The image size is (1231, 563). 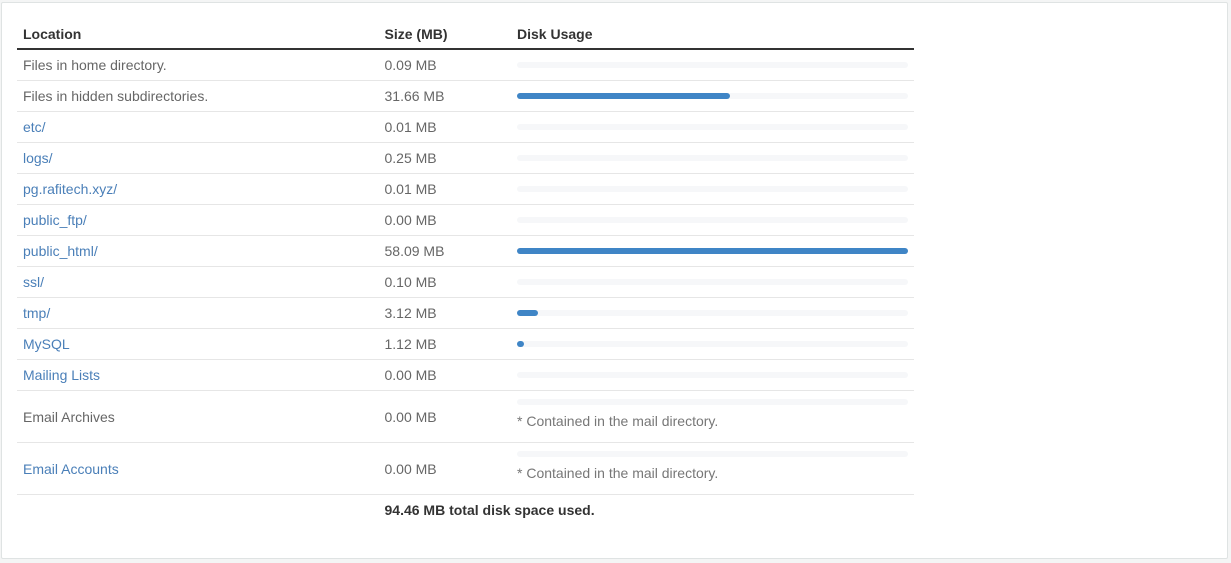 I want to click on location-cell: ssl/, so click(x=198, y=282).